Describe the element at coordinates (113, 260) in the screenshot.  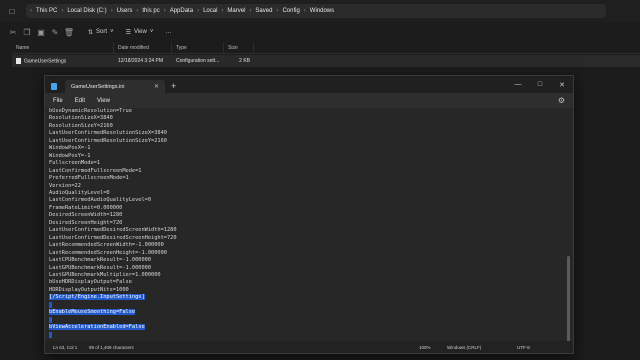
I see `text-line: LastCPUBenchmarkResult=-1.000000` at that location.